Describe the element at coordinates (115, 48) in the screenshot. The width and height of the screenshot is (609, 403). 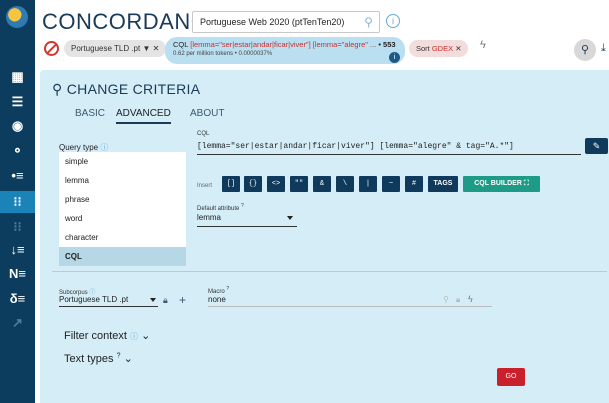
I see `subcorpus-chip: Portuguese TLD .pt ▼ ✕` at that location.